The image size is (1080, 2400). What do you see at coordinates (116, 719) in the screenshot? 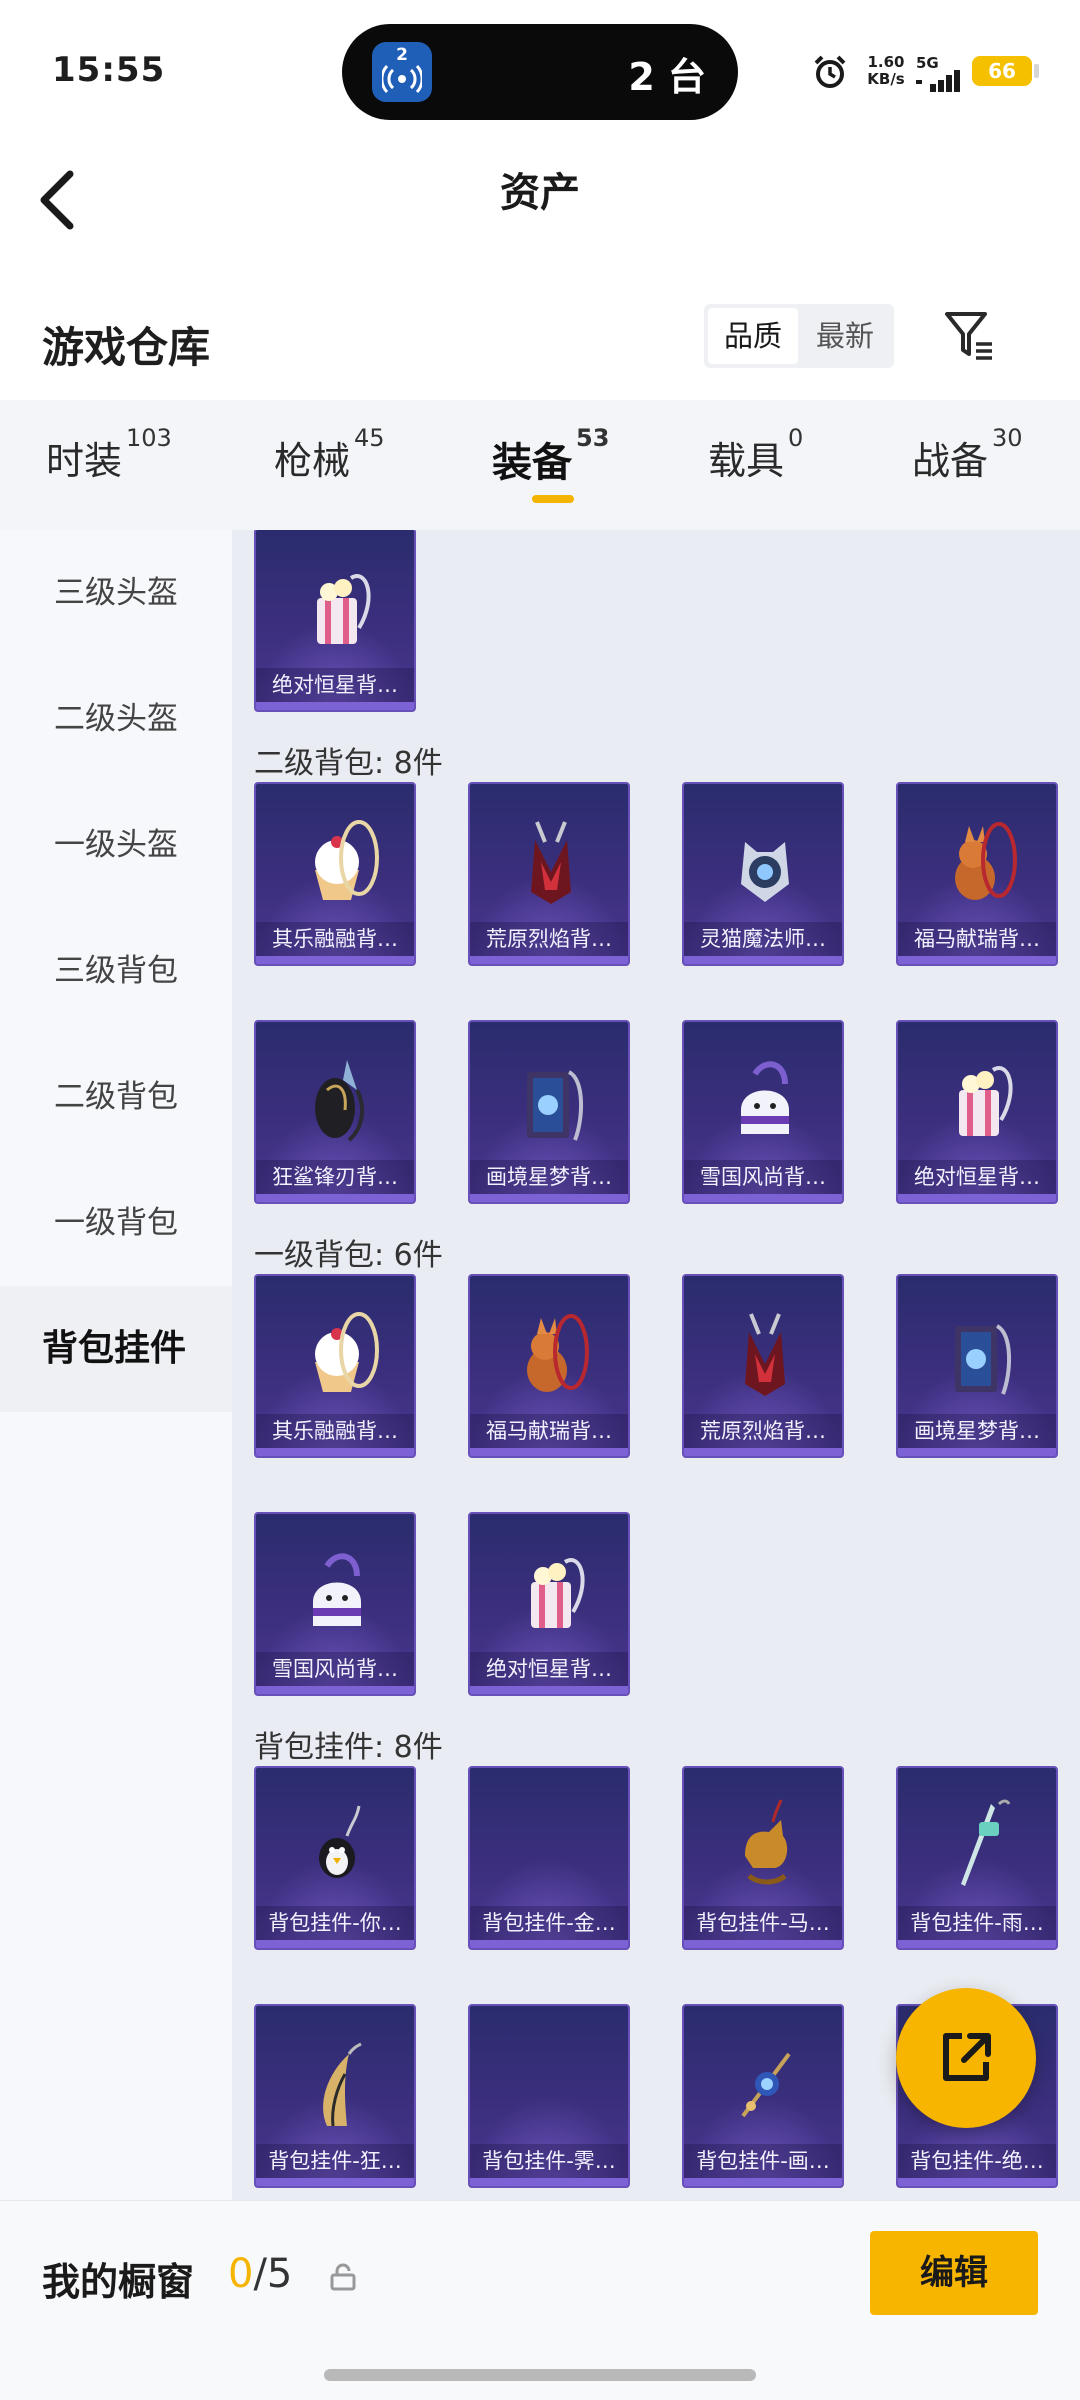
I see `sidebar-item-level2-helmet: 二级头盔` at bounding box center [116, 719].